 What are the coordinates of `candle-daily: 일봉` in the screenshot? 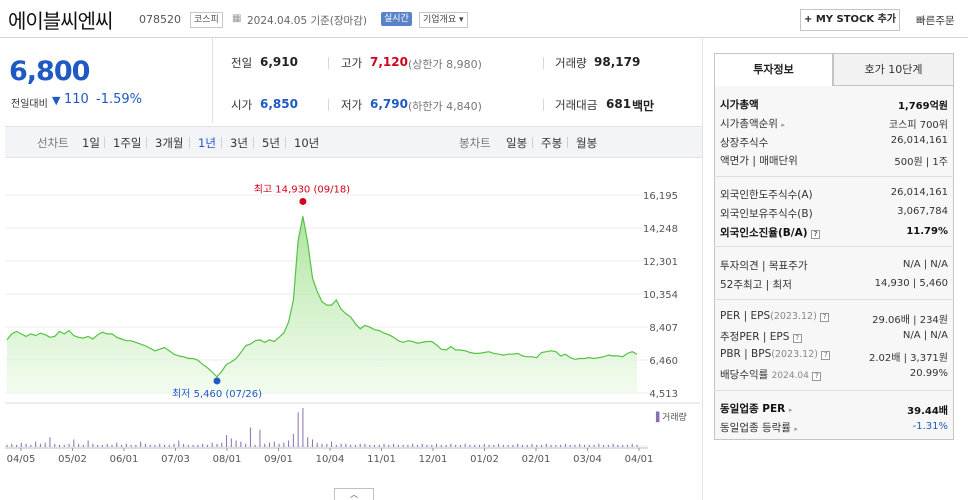 It's located at (516, 143).